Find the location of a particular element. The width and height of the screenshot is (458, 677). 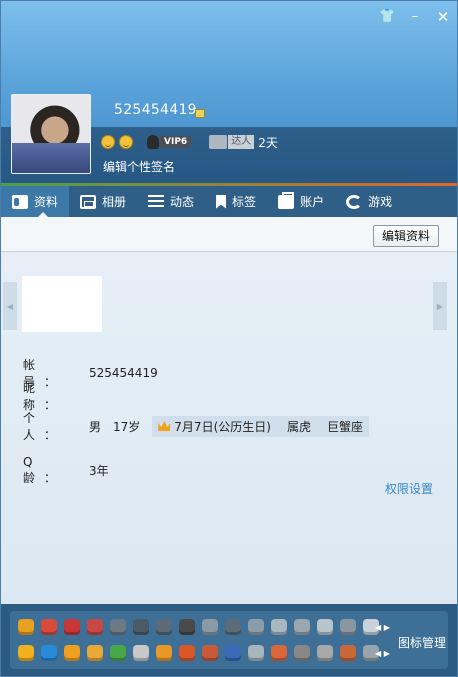

wallet-icon is located at coordinates (286, 200).